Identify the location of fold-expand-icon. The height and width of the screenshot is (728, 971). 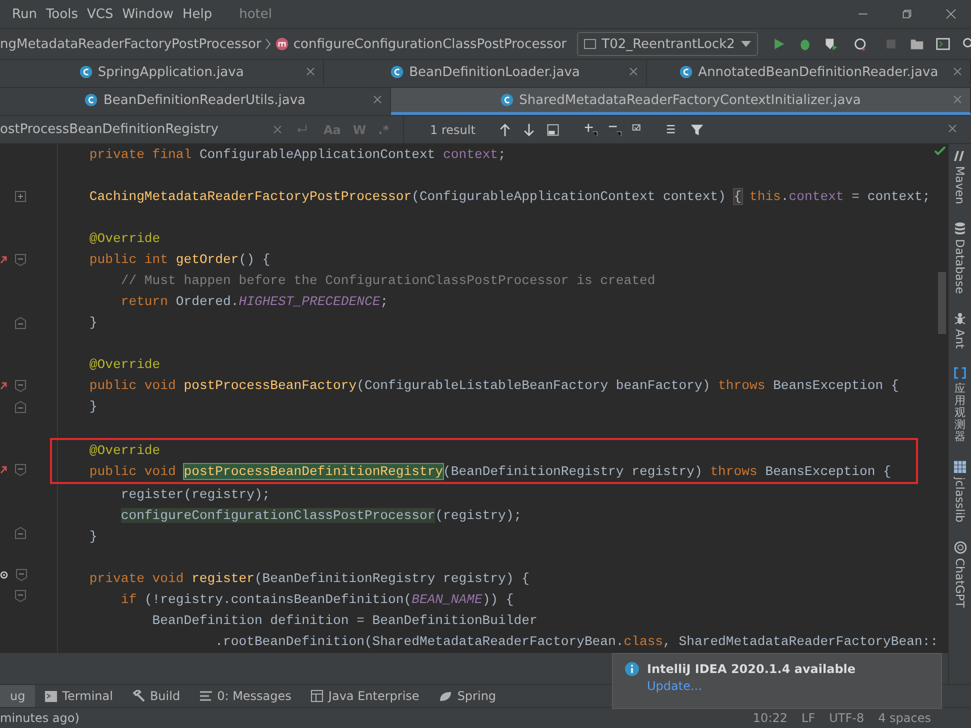
(20, 196).